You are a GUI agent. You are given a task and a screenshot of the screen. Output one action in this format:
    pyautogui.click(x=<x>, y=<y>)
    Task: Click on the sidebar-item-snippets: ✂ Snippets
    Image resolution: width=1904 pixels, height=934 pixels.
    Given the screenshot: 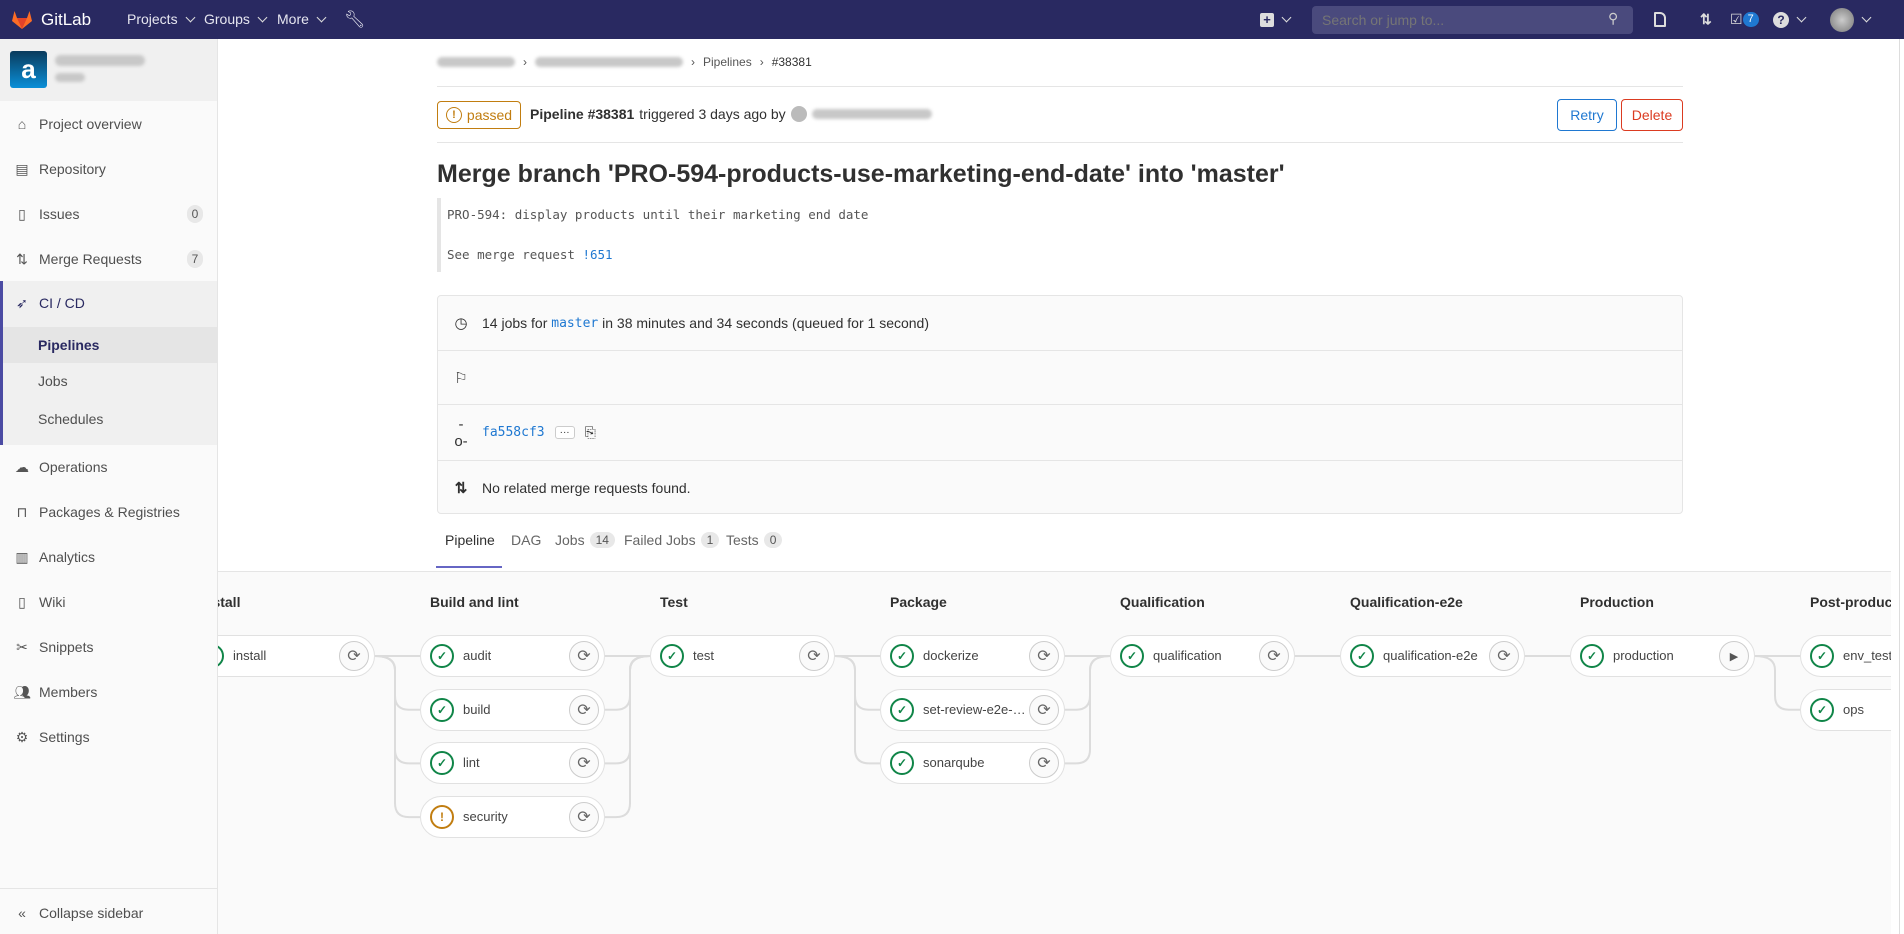 What is the action you would take?
    pyautogui.click(x=108, y=647)
    